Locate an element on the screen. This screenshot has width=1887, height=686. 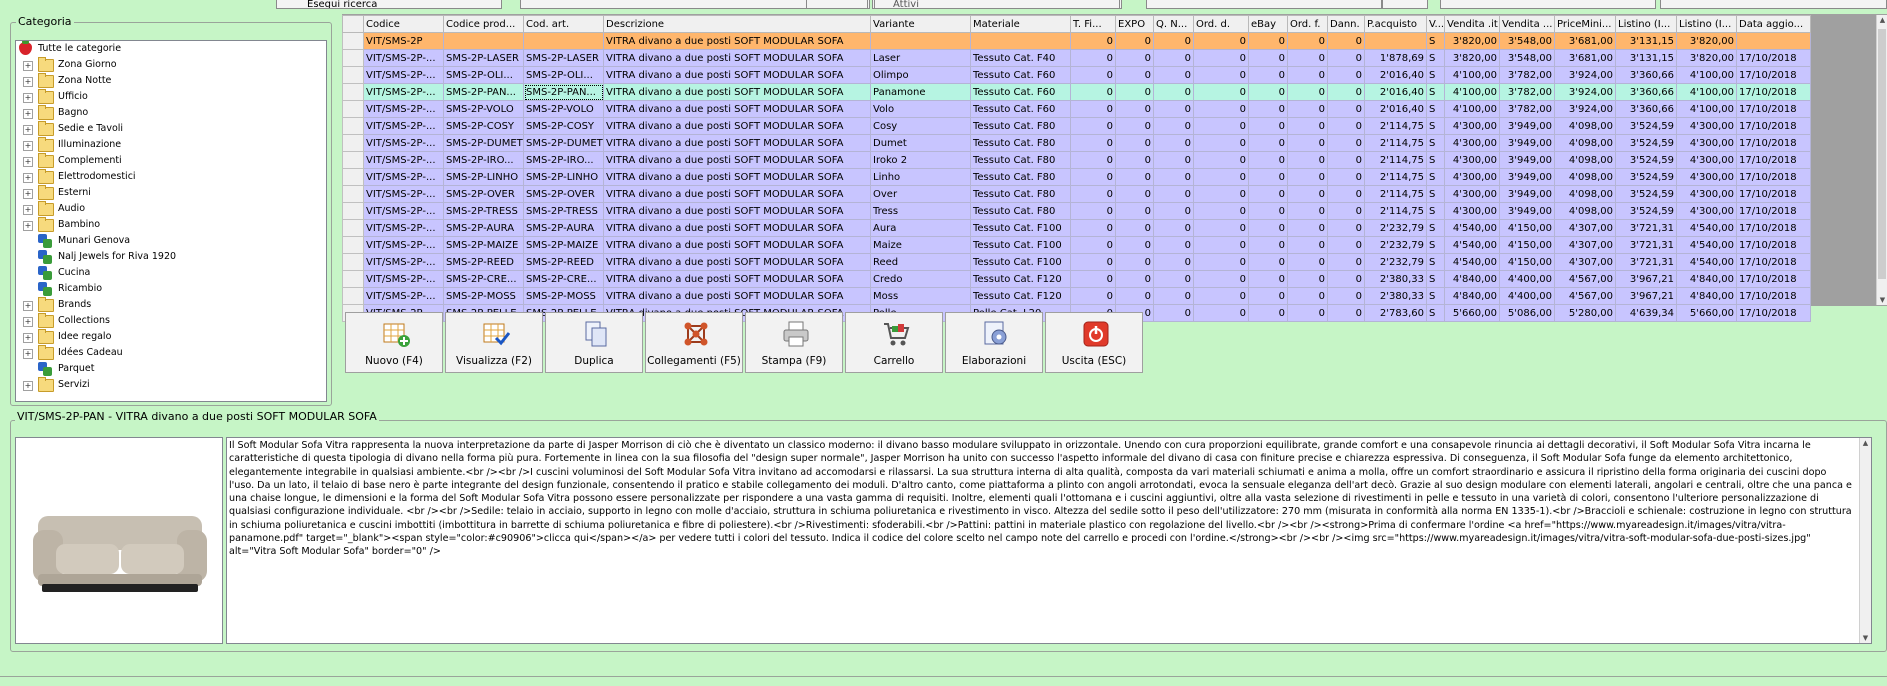
column-header: Vendita .it is located at coordinates (1472, 24).